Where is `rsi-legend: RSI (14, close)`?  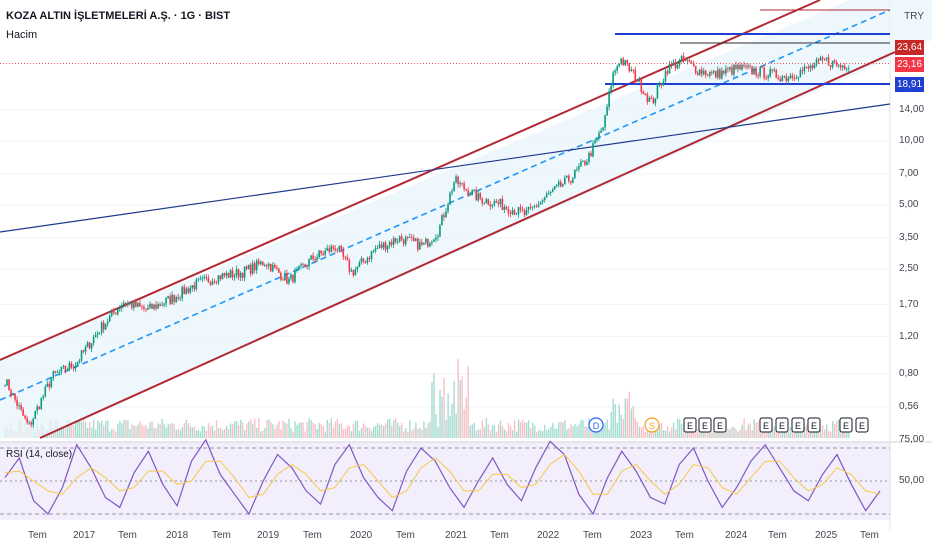
rsi-legend: RSI (14, close) is located at coordinates (39, 454).